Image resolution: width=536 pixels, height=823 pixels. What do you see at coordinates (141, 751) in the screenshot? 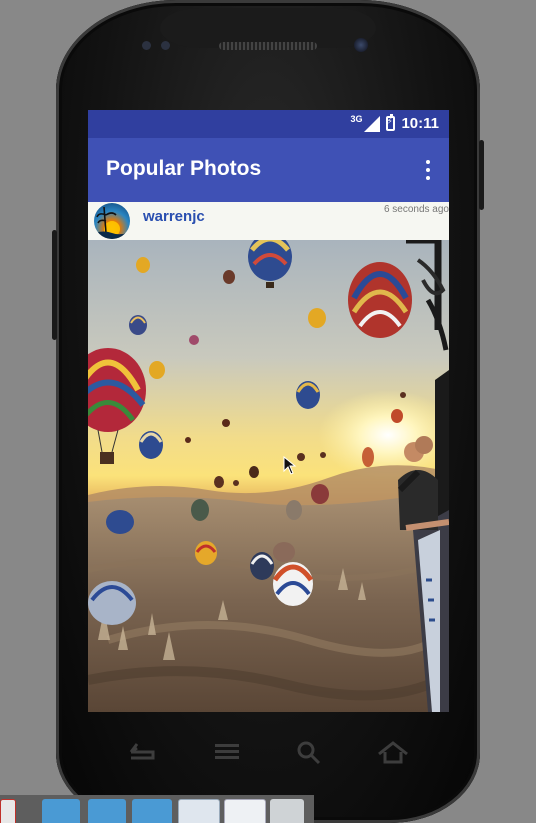
I see `back-icon` at bounding box center [141, 751].